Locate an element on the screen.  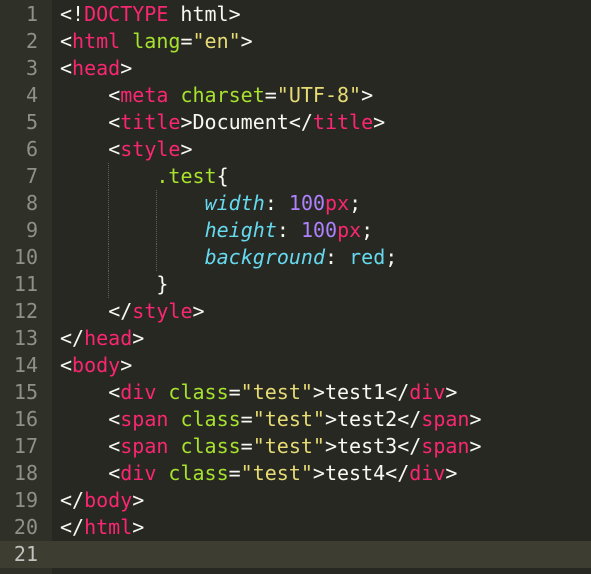
code-text: <html lang="en"> is located at coordinates (156, 41).